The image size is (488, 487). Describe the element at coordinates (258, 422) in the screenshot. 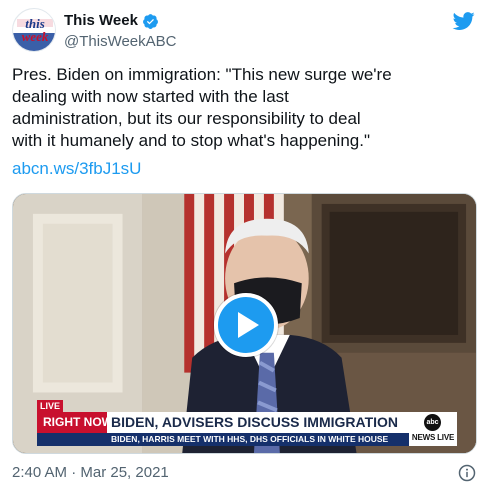

I see `news-headline: BIDEN, ADVISERS DISCUSS IMMIGRATION` at that location.